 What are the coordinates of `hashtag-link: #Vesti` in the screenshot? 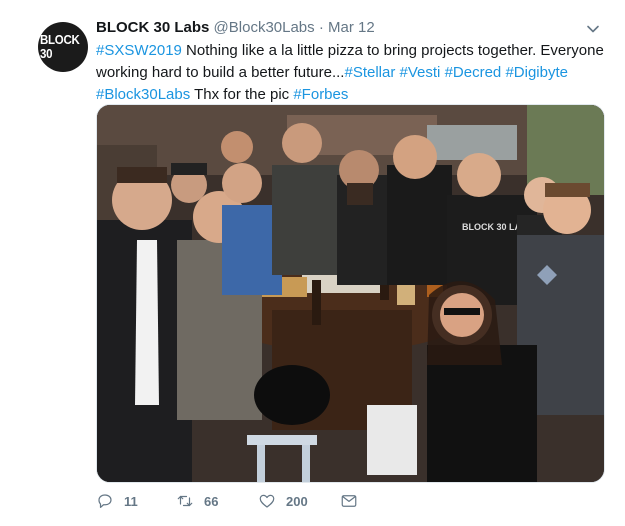 It's located at (420, 72).